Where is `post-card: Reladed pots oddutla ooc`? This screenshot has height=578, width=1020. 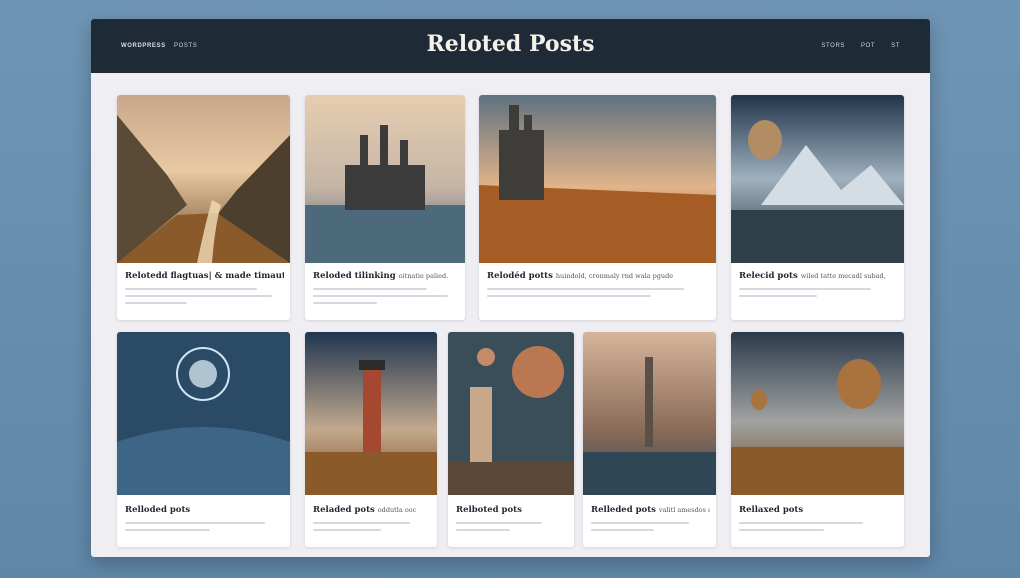
post-card: Reladed pots oddutla ooc is located at coordinates (371, 439).